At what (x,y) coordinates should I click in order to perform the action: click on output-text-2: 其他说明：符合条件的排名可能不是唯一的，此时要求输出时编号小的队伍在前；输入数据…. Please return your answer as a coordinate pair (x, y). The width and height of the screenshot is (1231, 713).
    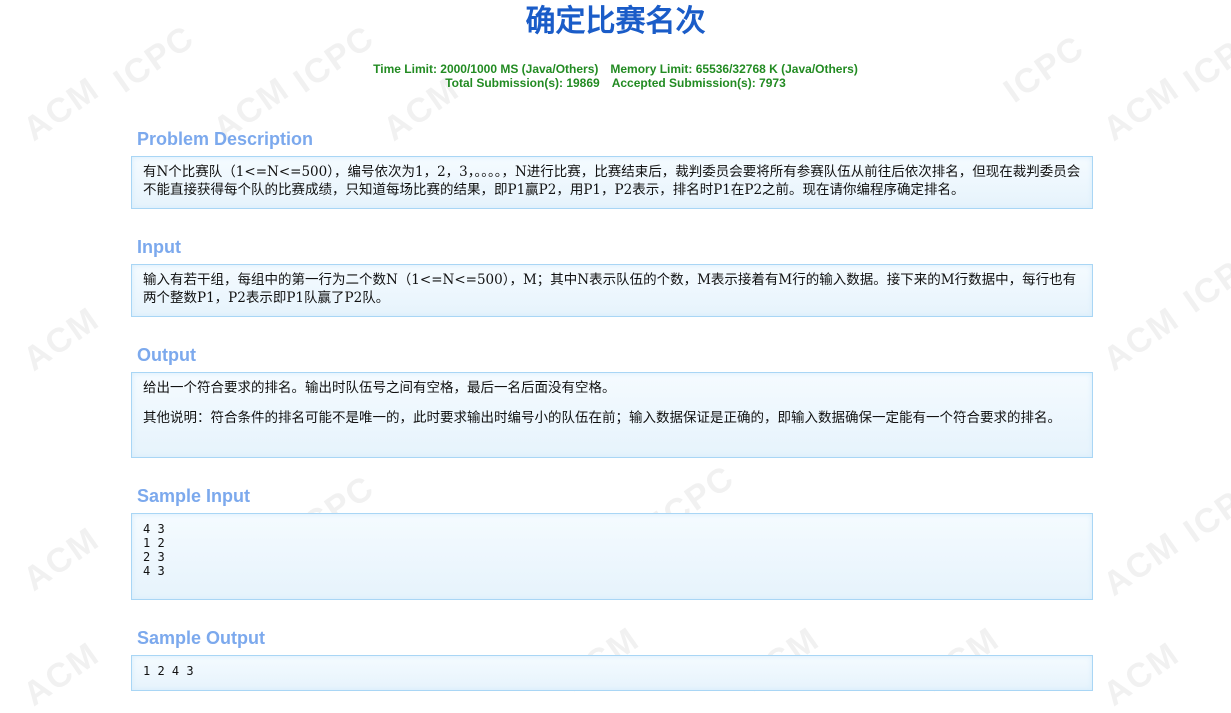
    Looking at the image, I should click on (602, 418).